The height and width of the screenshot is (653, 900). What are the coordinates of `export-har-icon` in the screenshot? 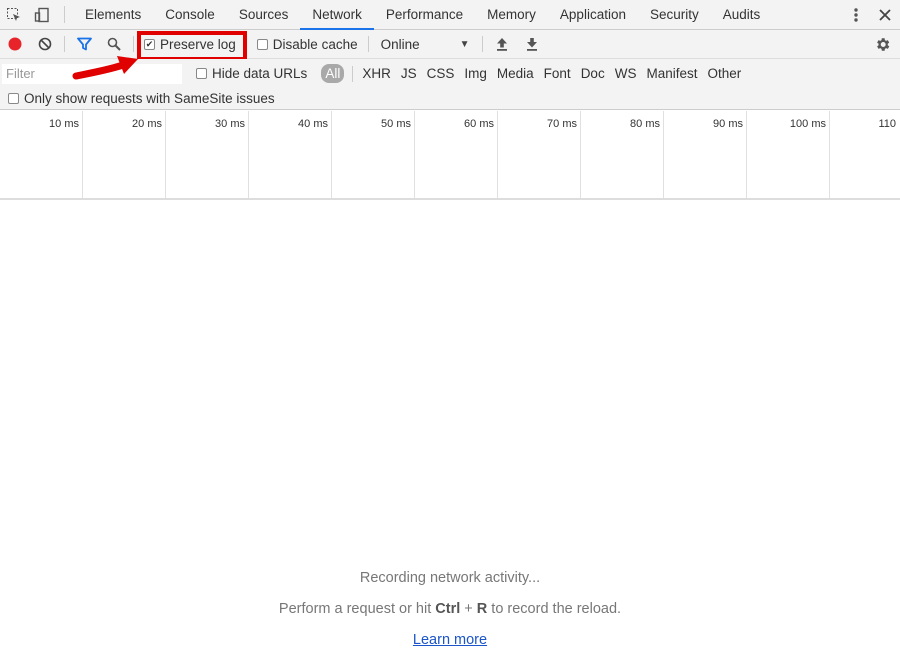 It's located at (532, 44).